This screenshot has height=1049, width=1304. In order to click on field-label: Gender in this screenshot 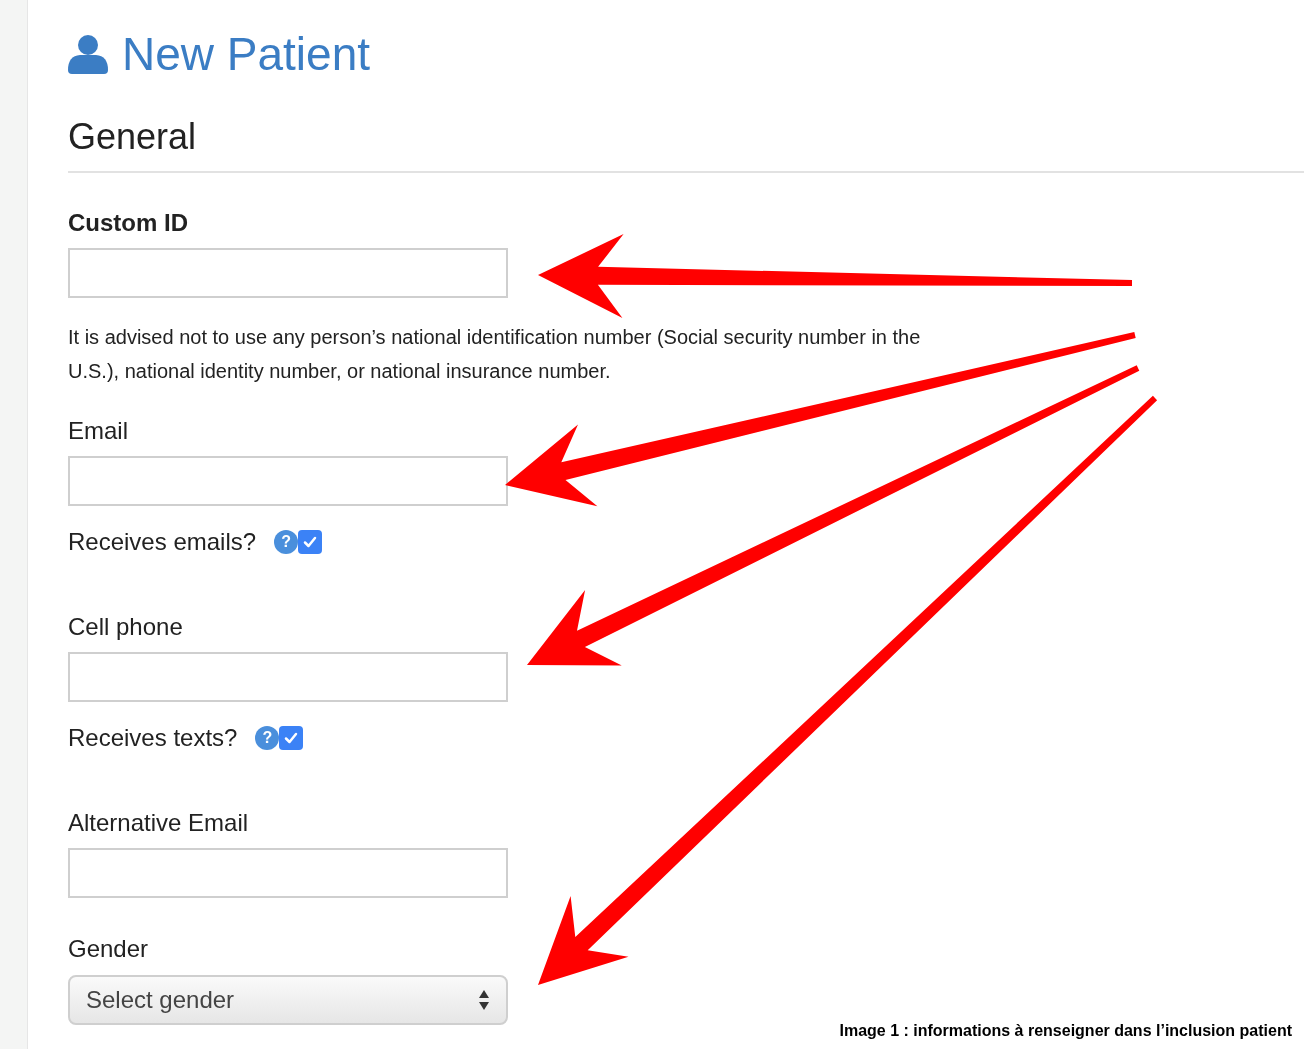, I will do `click(108, 949)`.